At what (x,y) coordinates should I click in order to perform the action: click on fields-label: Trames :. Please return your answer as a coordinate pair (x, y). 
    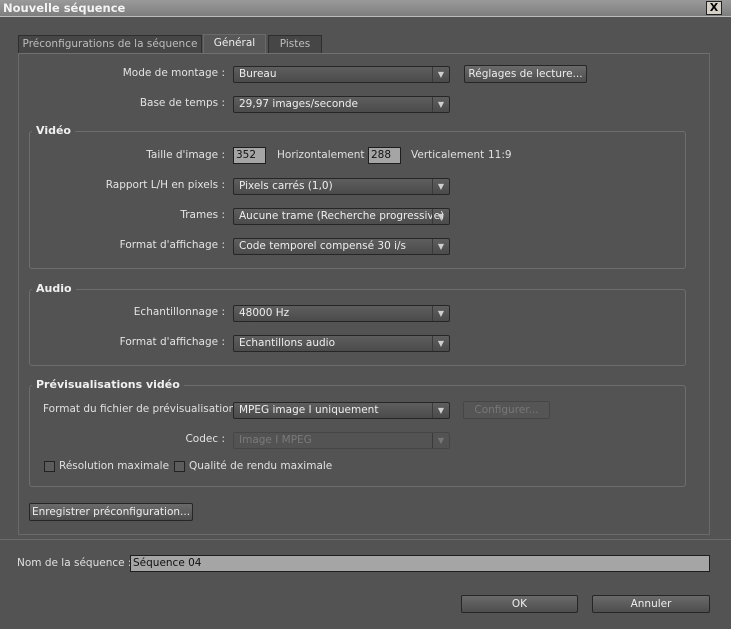
    Looking at the image, I should click on (202, 215).